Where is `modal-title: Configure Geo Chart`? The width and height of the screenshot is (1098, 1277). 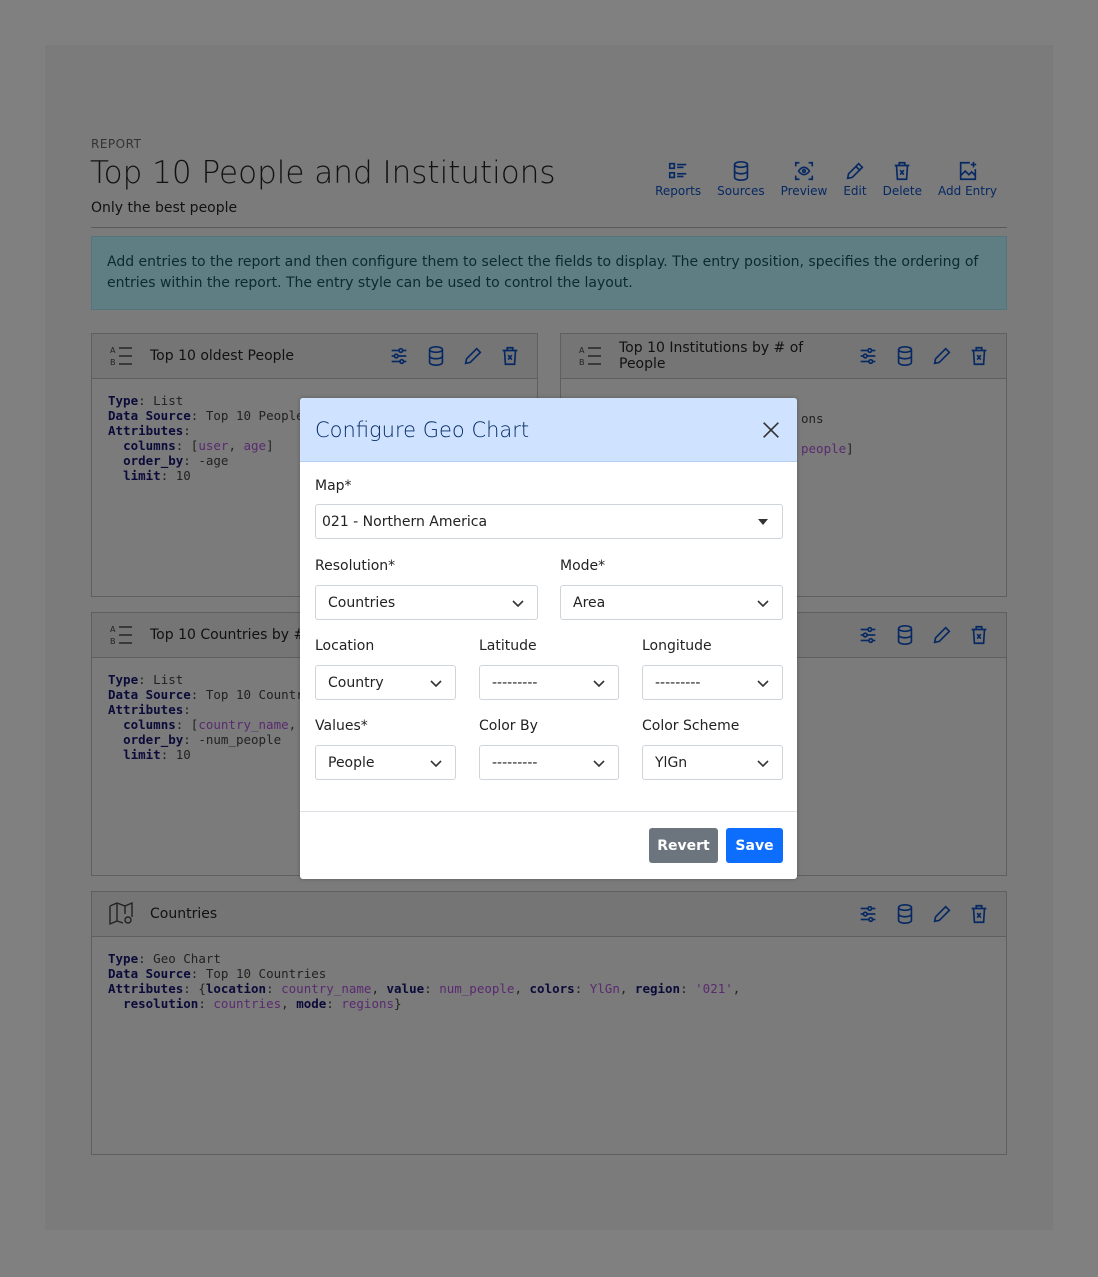
modal-title: Configure Geo Chart is located at coordinates (422, 429).